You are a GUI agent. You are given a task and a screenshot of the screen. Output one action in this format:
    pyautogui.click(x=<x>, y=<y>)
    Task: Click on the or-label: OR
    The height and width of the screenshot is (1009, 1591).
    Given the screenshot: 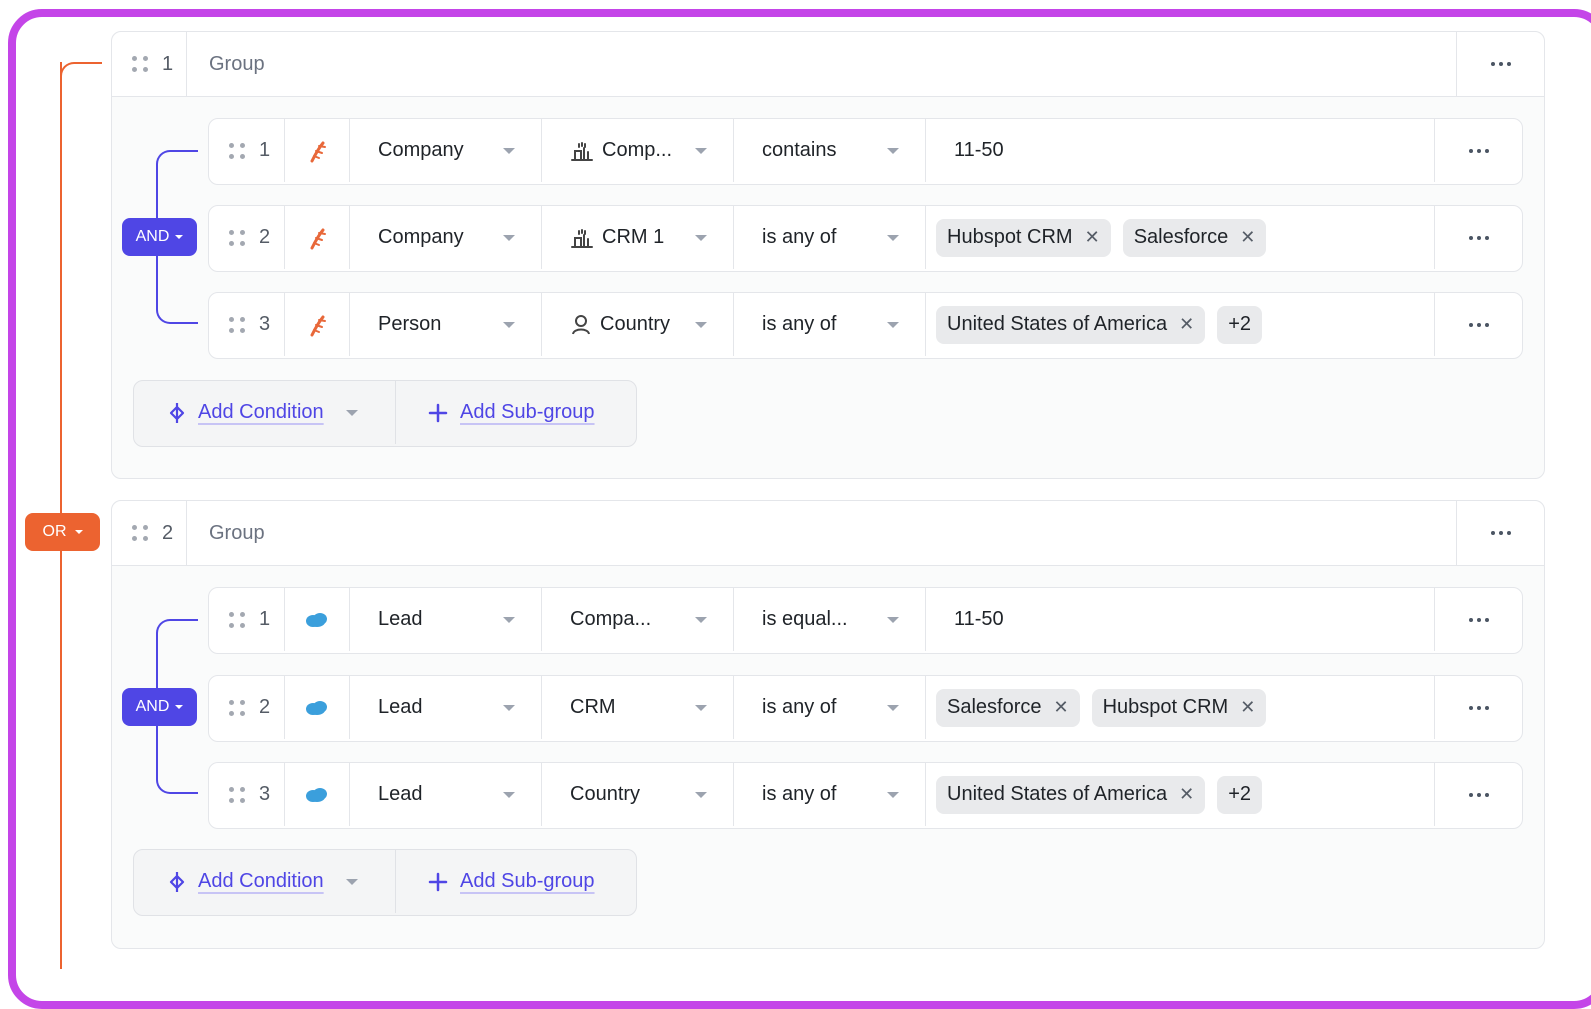 What is the action you would take?
    pyautogui.click(x=54, y=531)
    